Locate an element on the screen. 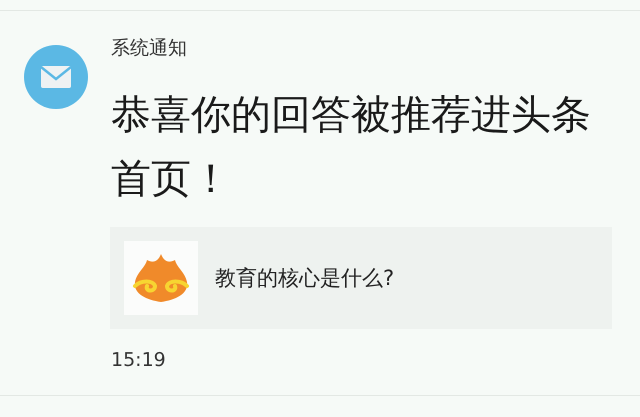 Image resolution: width=640 pixels, height=417 pixels. flame-logo-icon is located at coordinates (161, 278).